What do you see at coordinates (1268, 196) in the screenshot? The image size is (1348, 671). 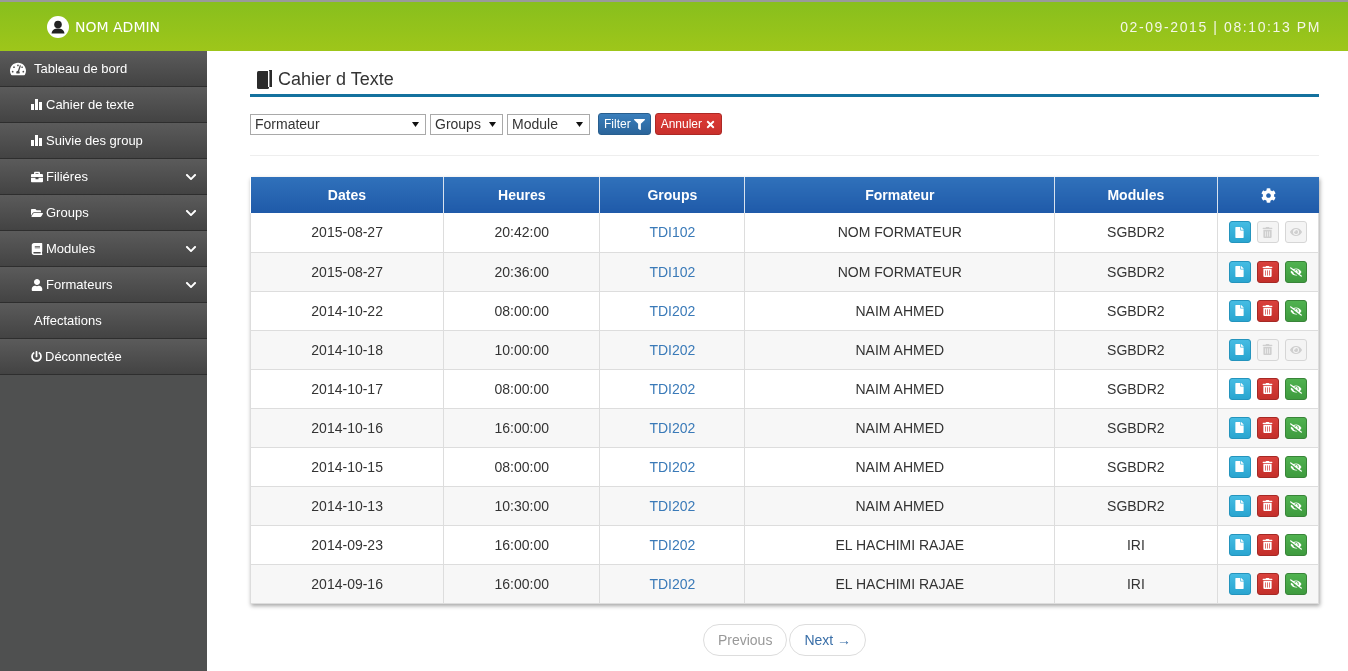 I see `settings-icon` at bounding box center [1268, 196].